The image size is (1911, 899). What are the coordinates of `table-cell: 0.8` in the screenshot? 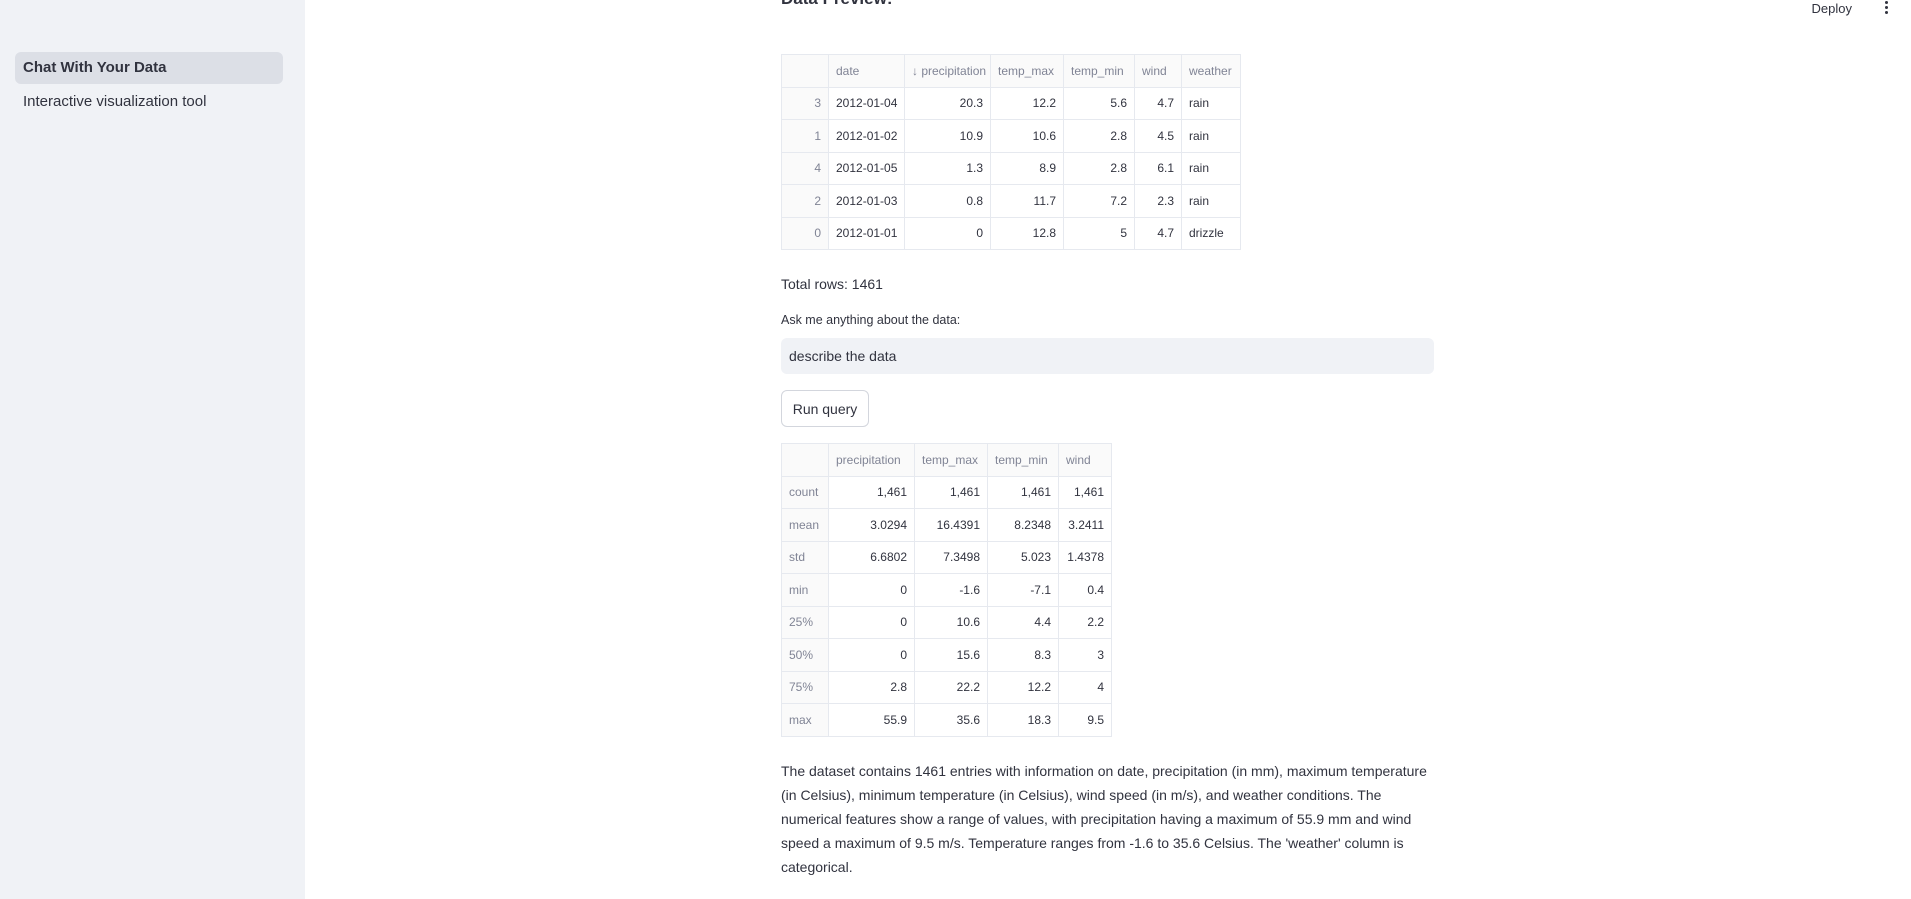 It's located at (947, 201).